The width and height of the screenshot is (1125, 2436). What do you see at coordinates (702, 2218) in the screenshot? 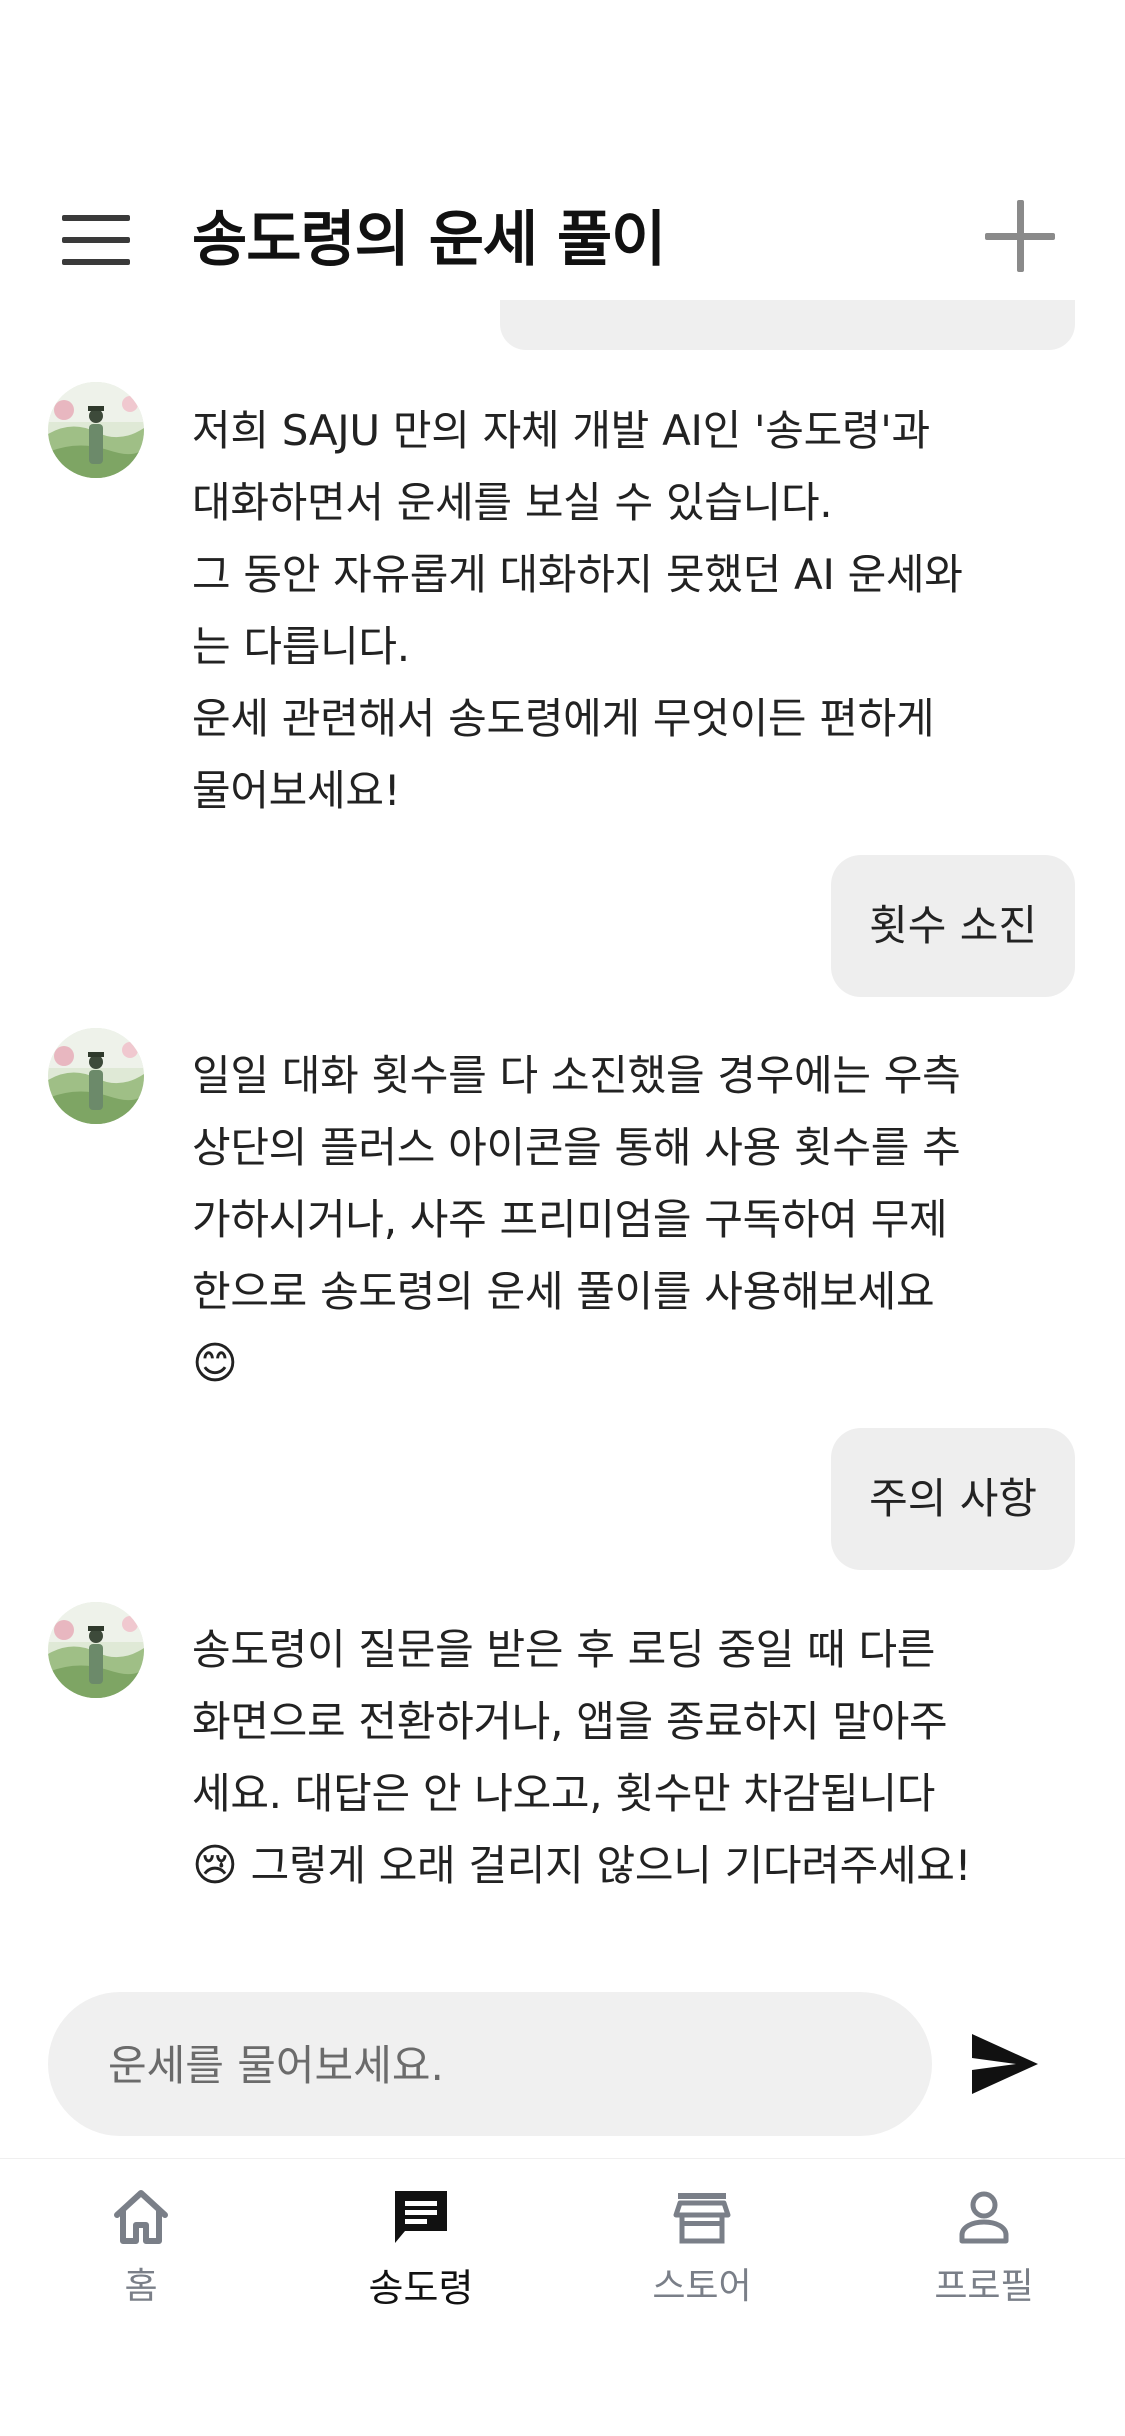
I see `store-icon` at bounding box center [702, 2218].